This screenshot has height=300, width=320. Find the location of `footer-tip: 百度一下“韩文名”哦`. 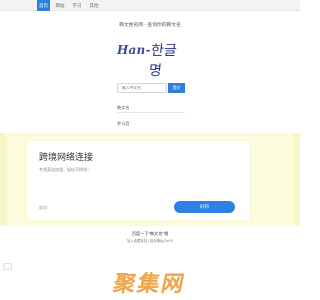

footer-tip: 百度一下“韩文名”哦 is located at coordinates (150, 233).